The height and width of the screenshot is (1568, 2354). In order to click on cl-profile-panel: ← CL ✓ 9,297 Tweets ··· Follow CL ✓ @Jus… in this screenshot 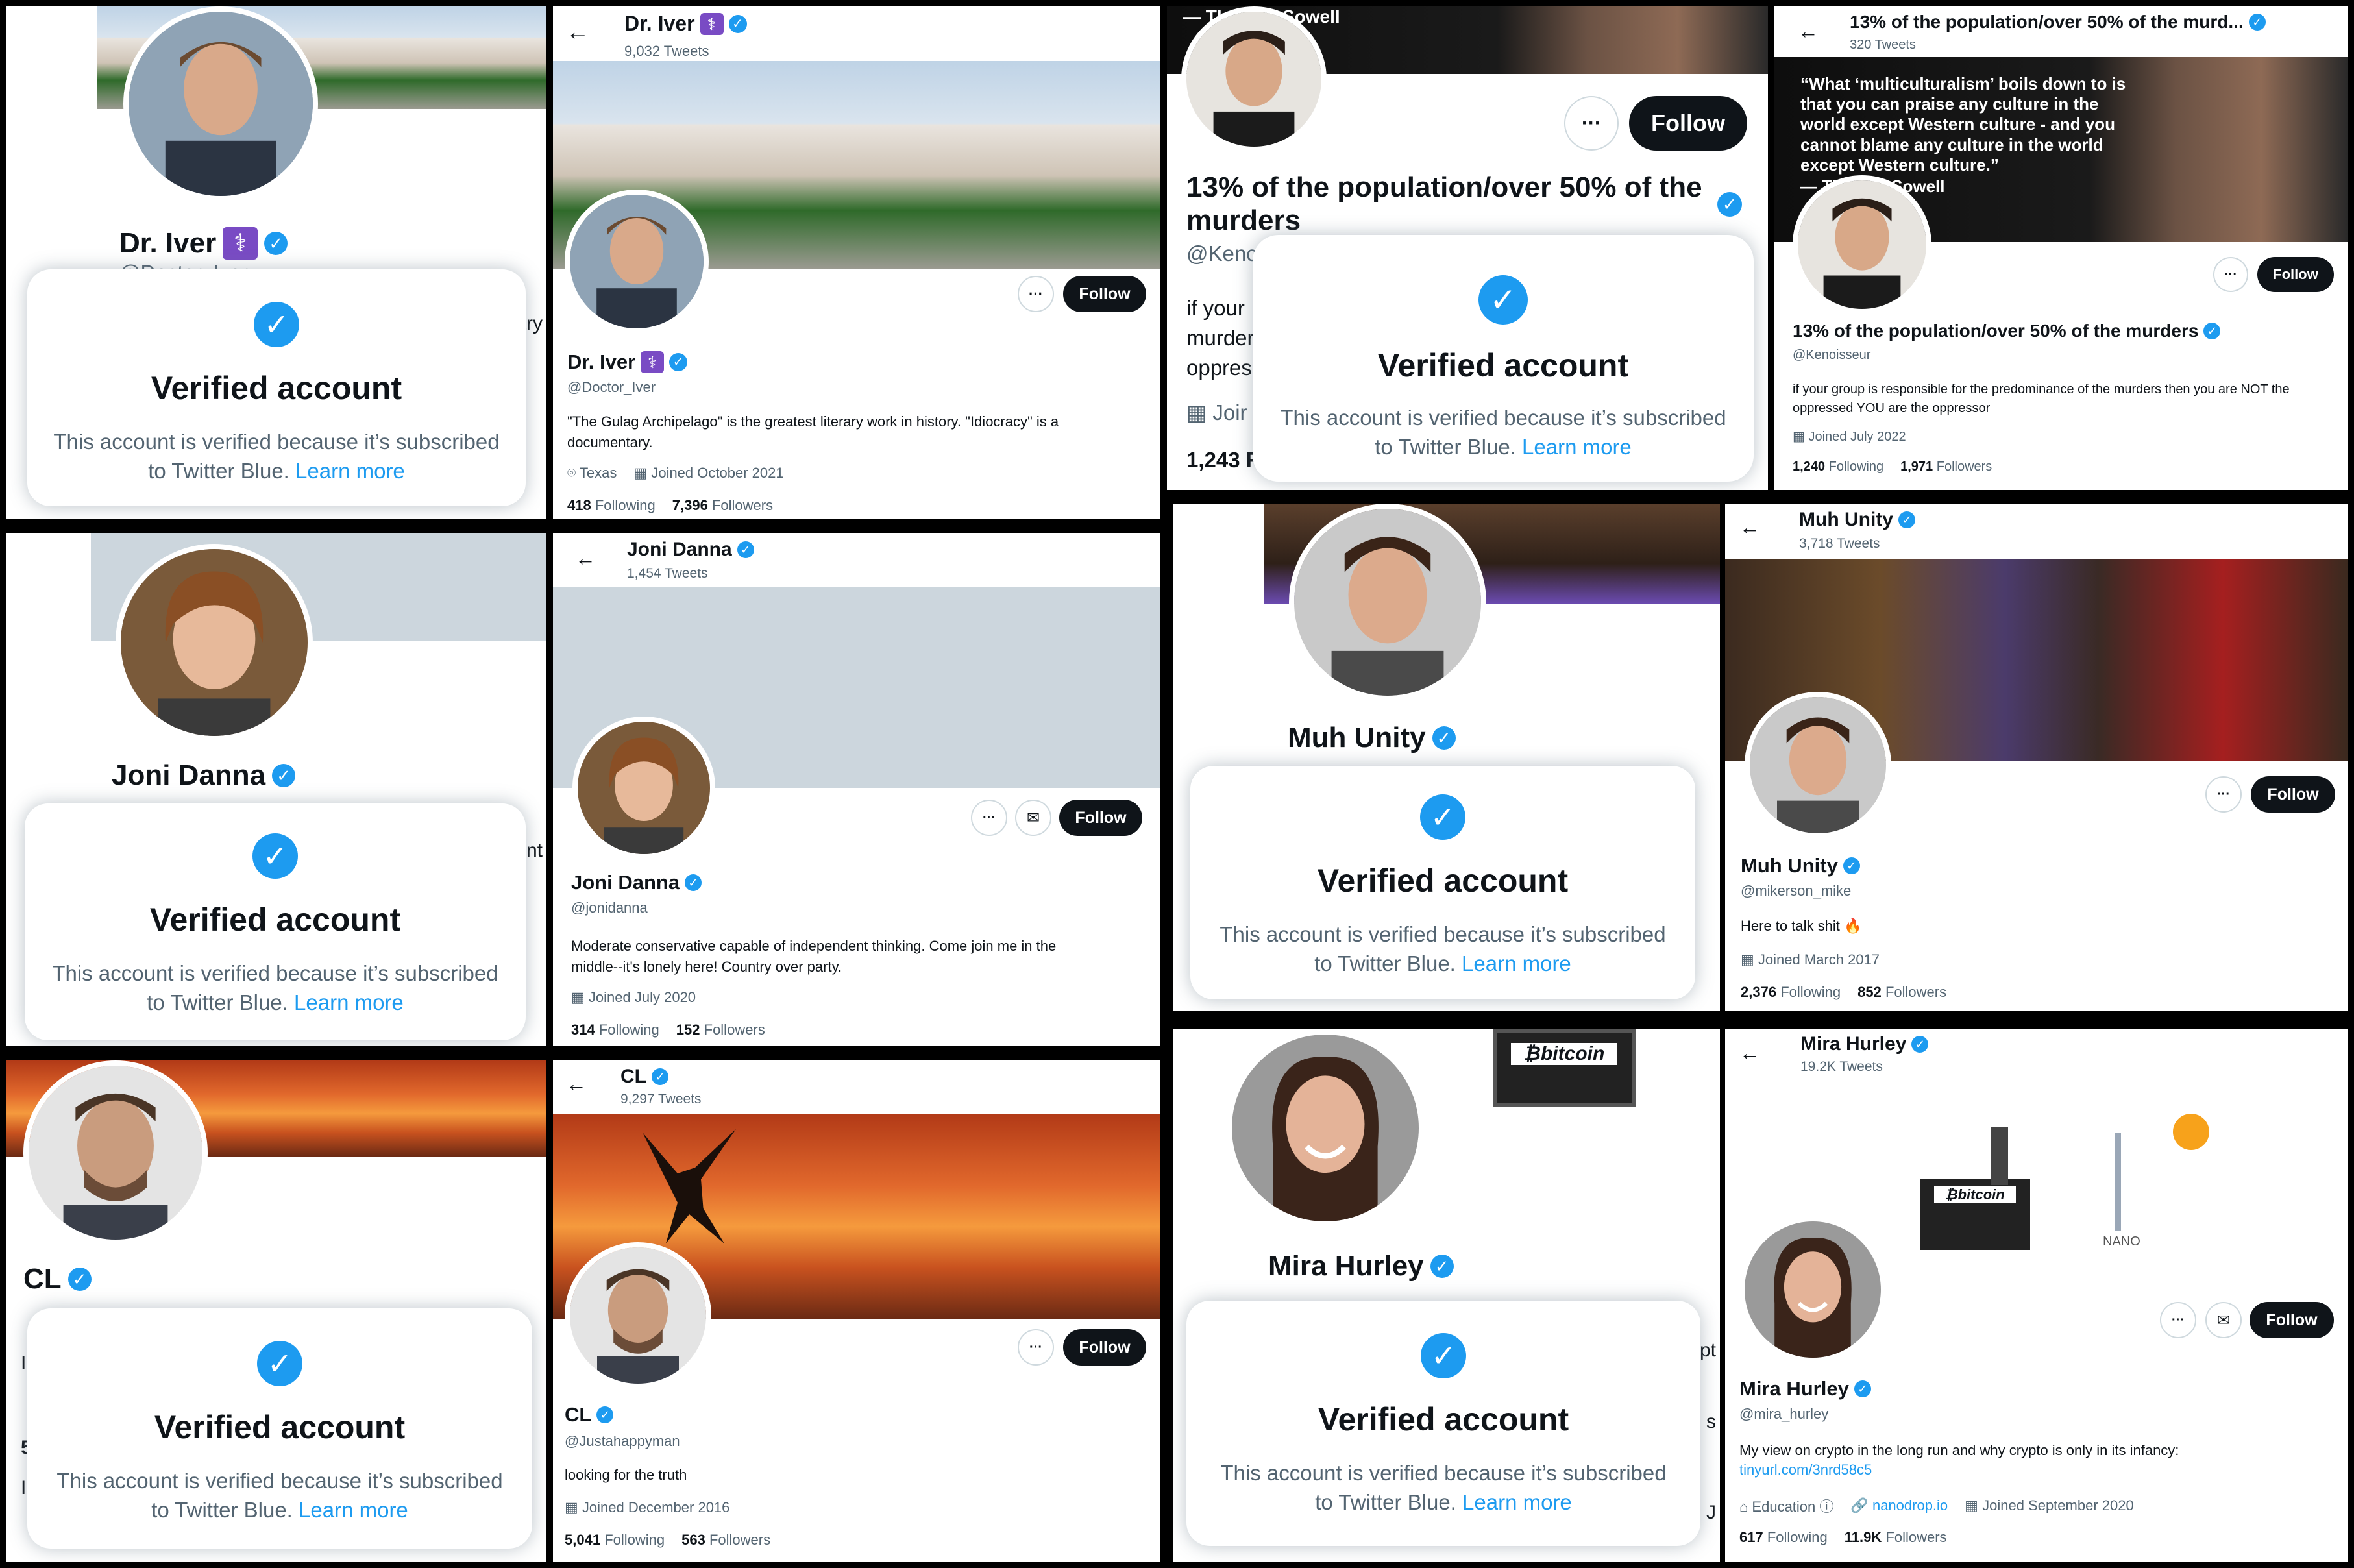, I will do `click(856, 1311)`.